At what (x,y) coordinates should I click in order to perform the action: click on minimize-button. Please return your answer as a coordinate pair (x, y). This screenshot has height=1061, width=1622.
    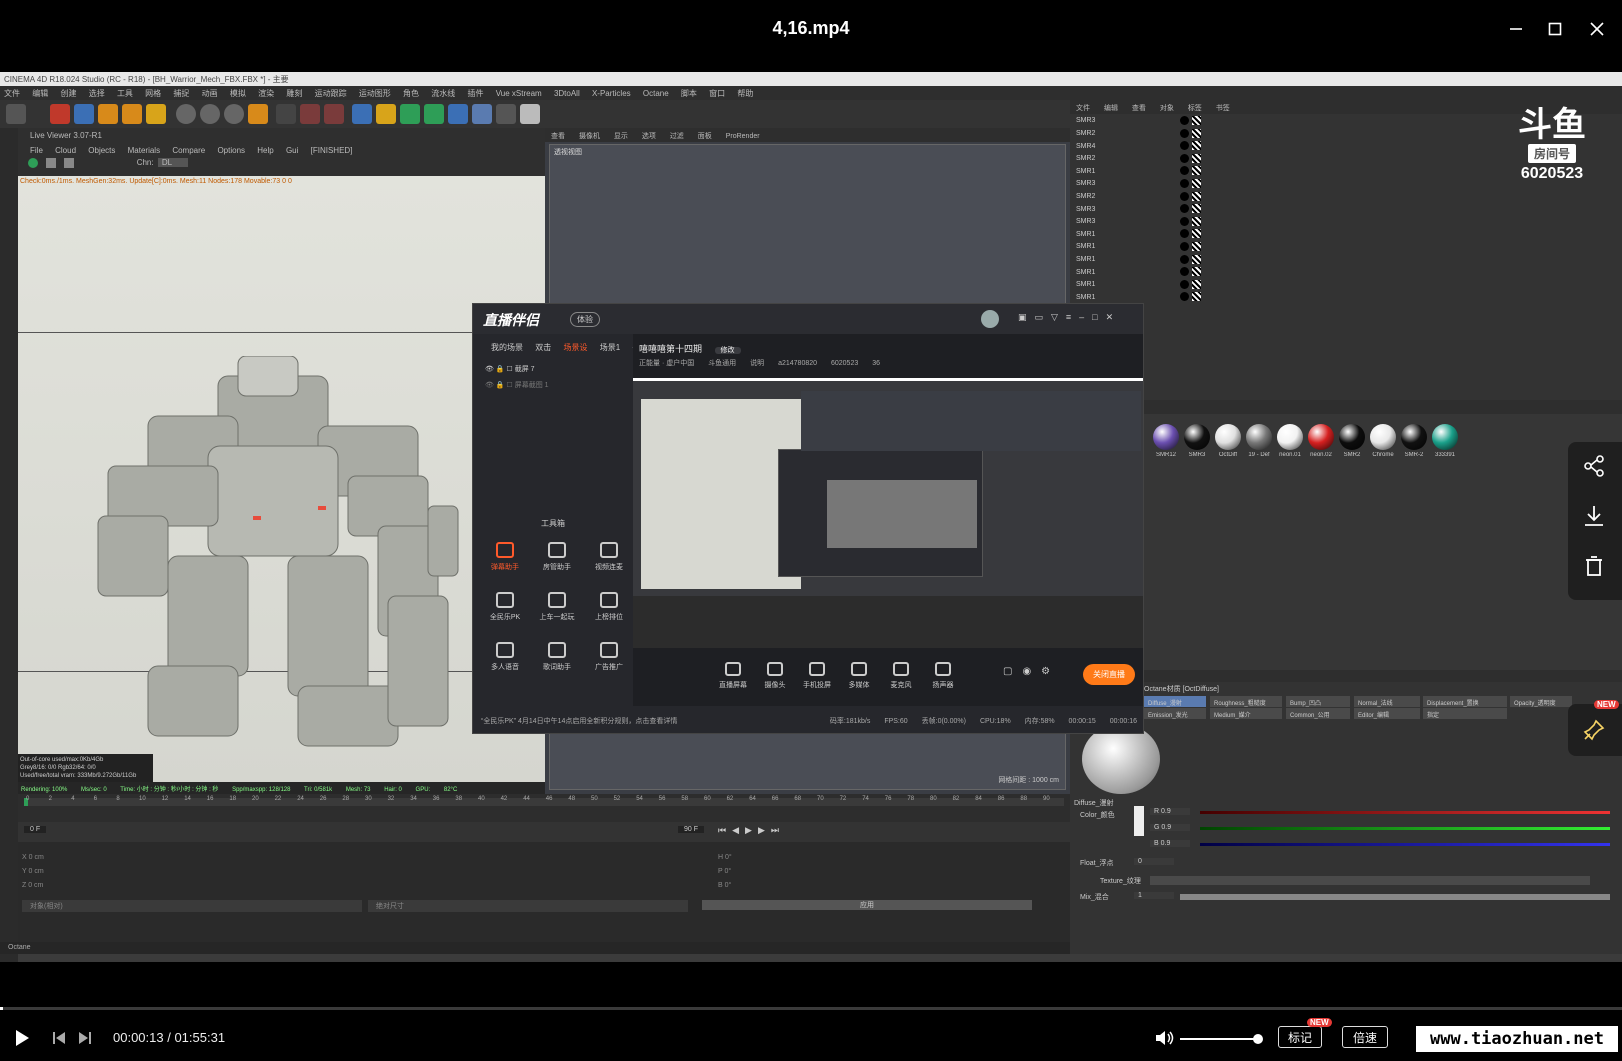
    Looking at the image, I should click on (1516, 29).